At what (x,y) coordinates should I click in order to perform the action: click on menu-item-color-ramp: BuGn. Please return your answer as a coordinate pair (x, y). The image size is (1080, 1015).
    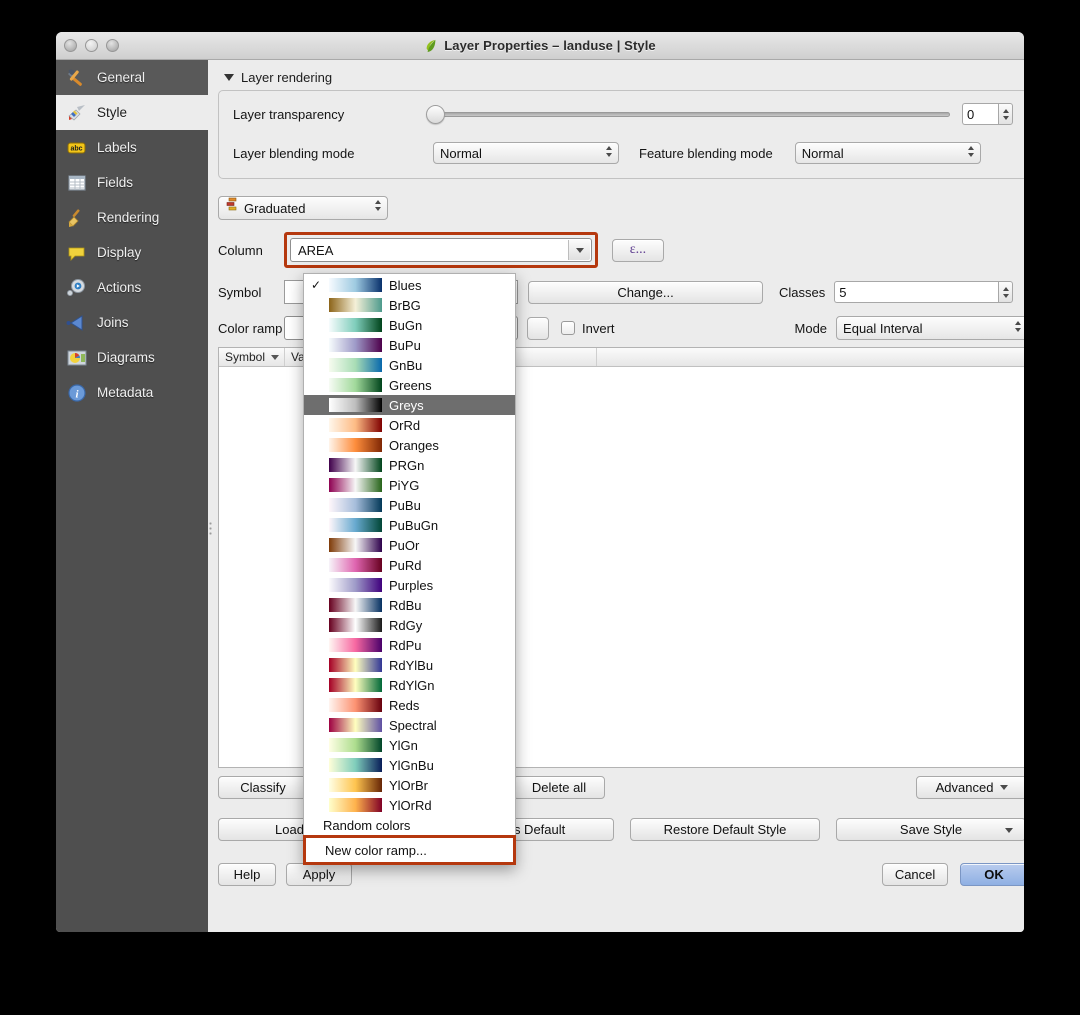
    Looking at the image, I should click on (409, 325).